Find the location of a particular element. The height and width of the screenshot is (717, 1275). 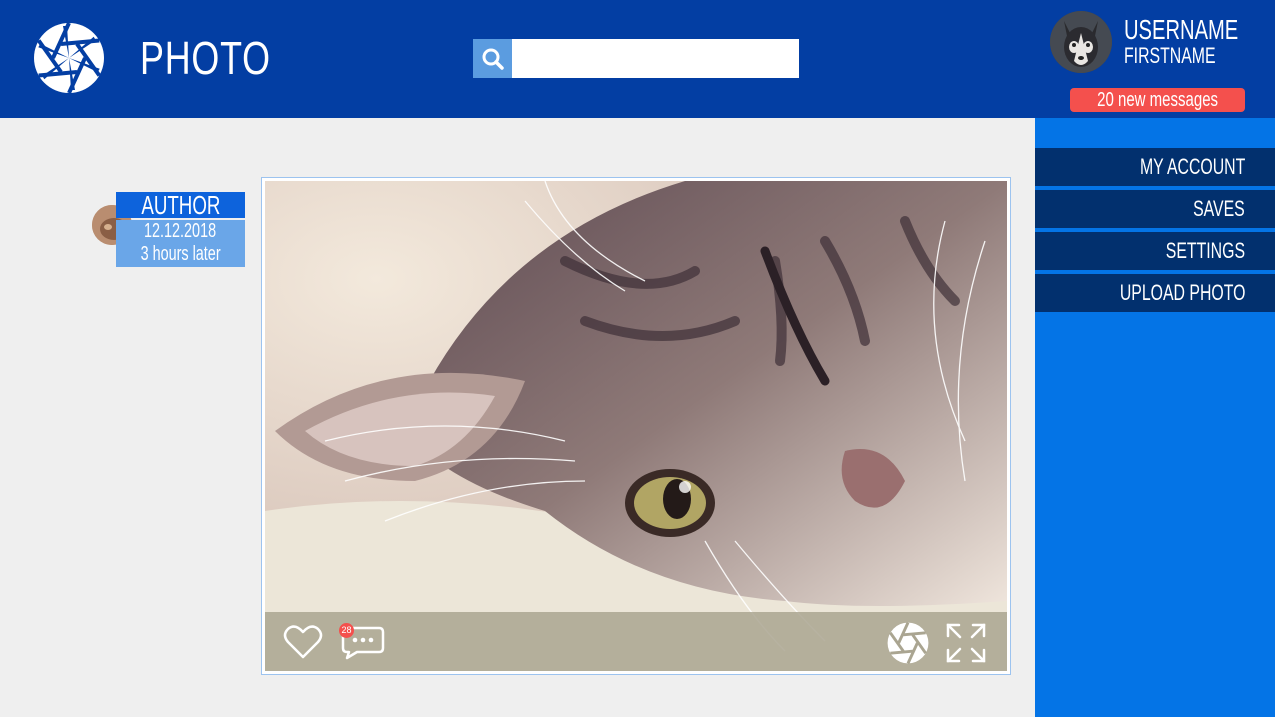

menu-item-label: SAVES is located at coordinates (1219, 208).